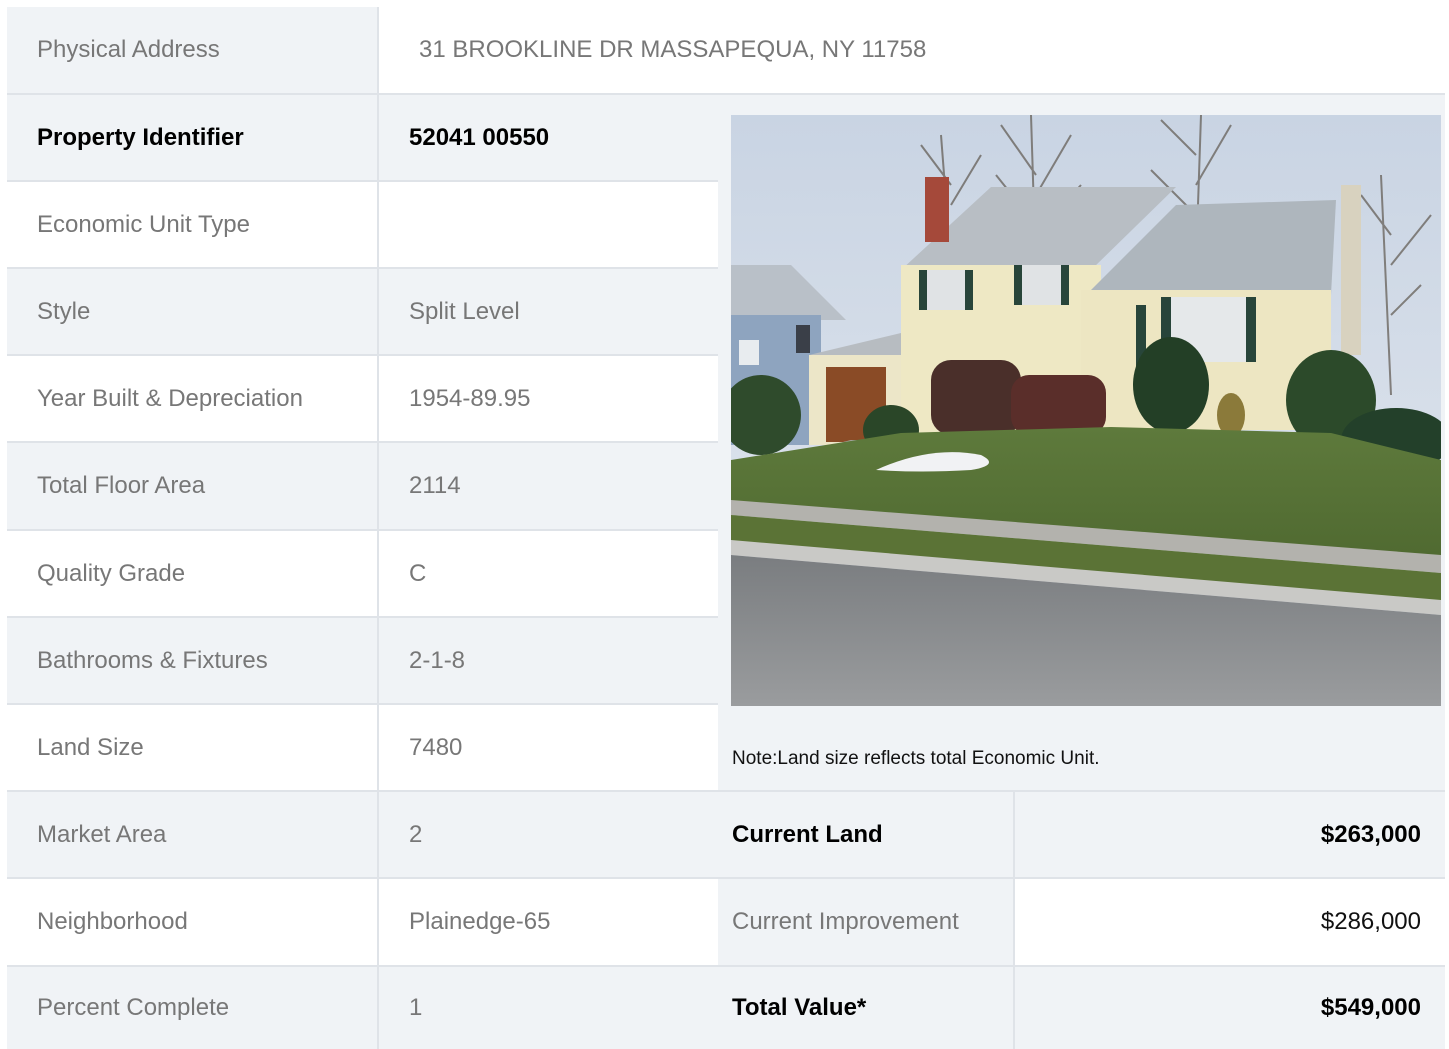 This screenshot has width=1449, height=1049. Describe the element at coordinates (1230, 922) in the screenshot. I see `current-improvement-value: $286,000` at that location.